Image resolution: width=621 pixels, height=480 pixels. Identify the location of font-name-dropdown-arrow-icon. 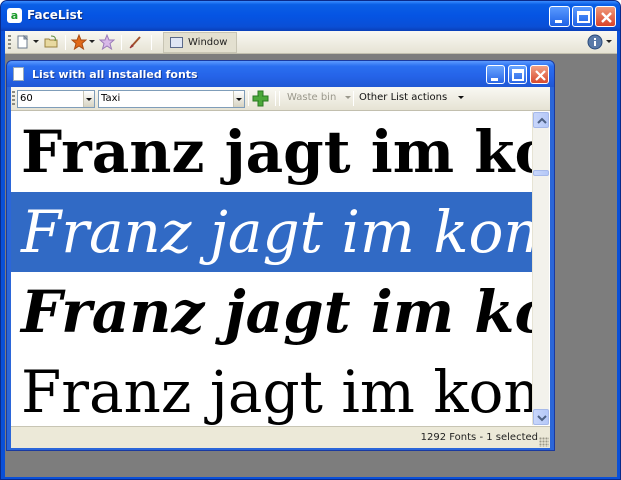
(238, 99).